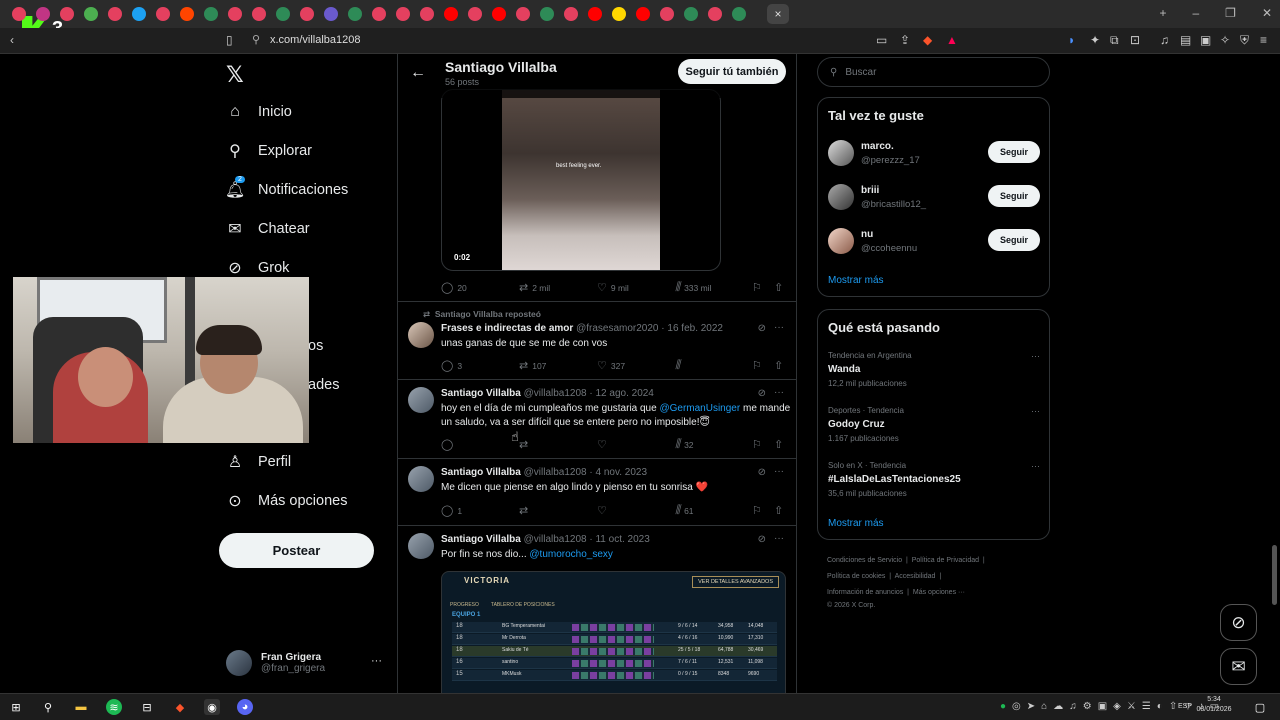  Describe the element at coordinates (532, 365) in the screenshot. I see `repost-button: ⇄ 107` at that location.